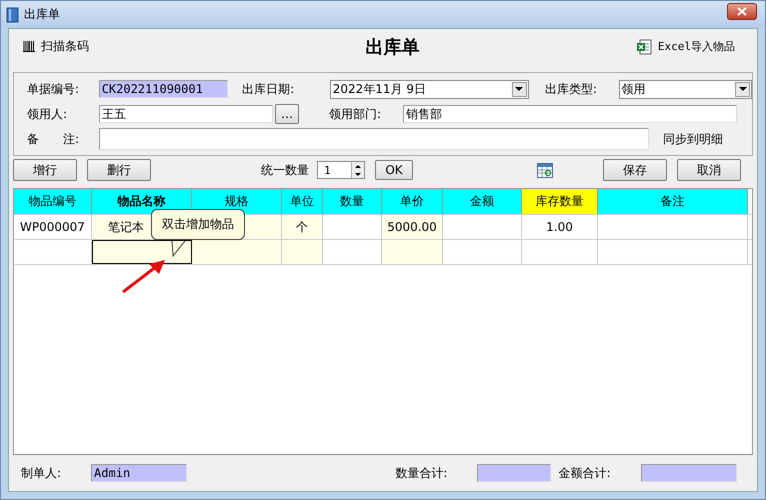 This screenshot has height=500, width=766. Describe the element at coordinates (163, 89) in the screenshot. I see `doc-number-field: CK202211090001` at that location.